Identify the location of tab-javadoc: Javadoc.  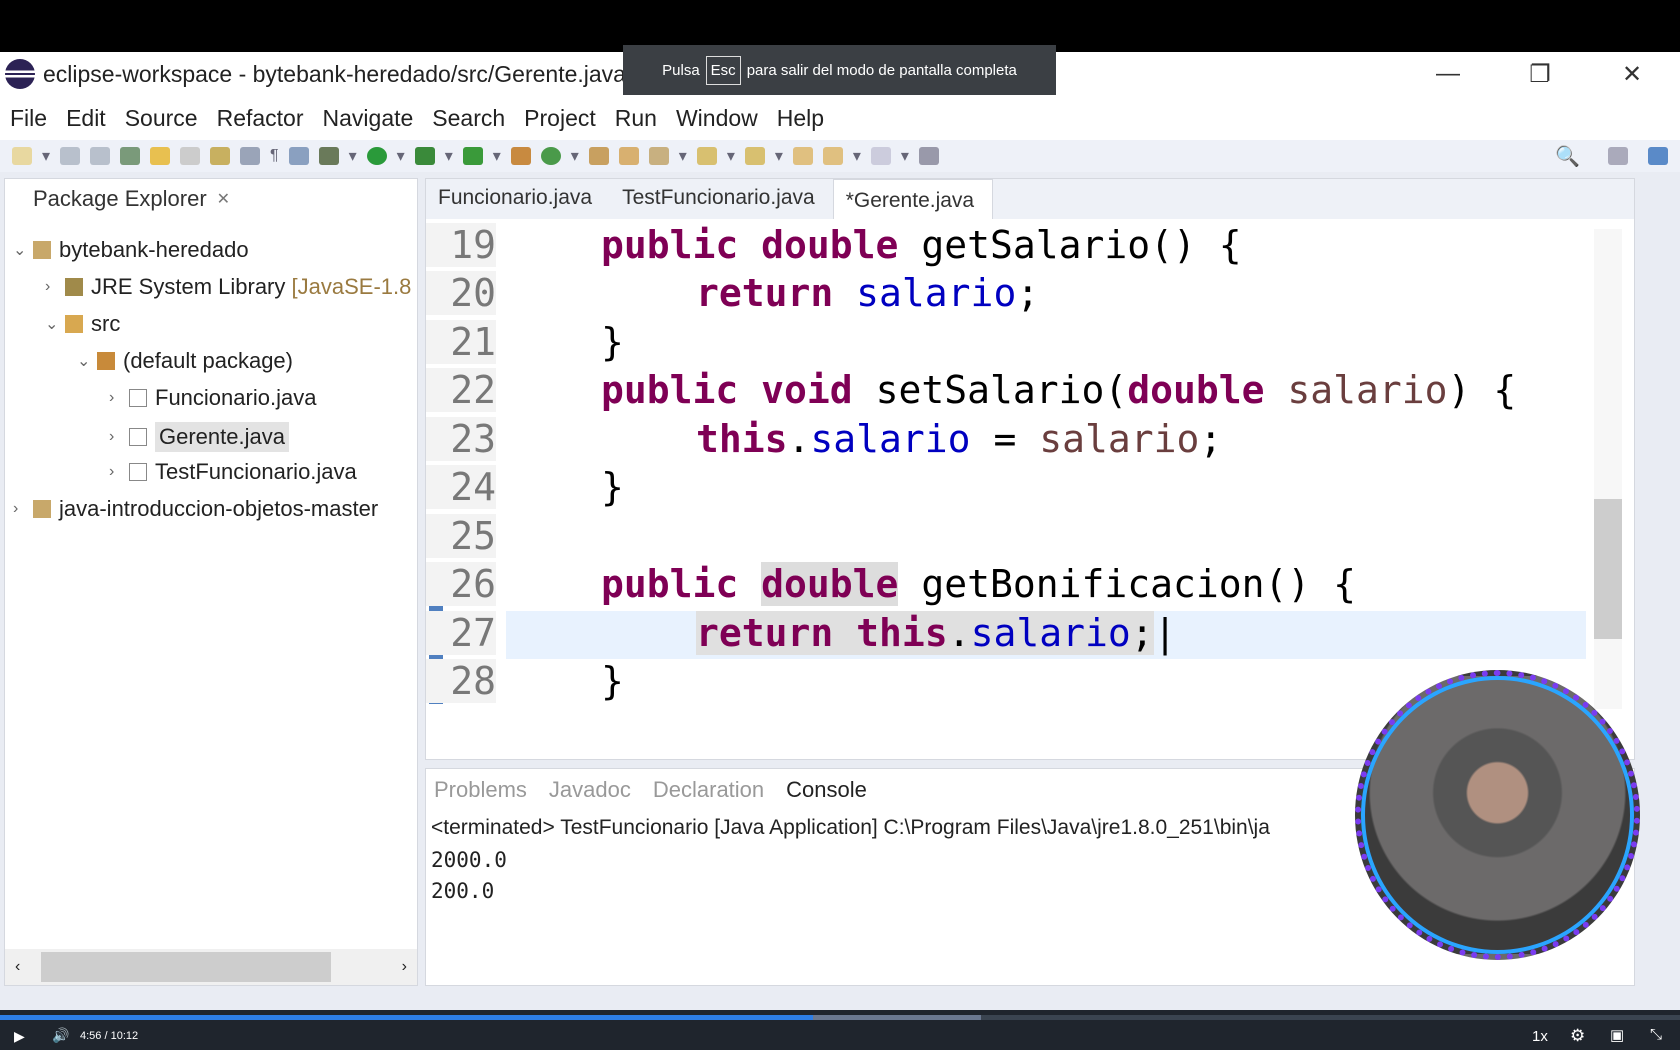
(590, 790).